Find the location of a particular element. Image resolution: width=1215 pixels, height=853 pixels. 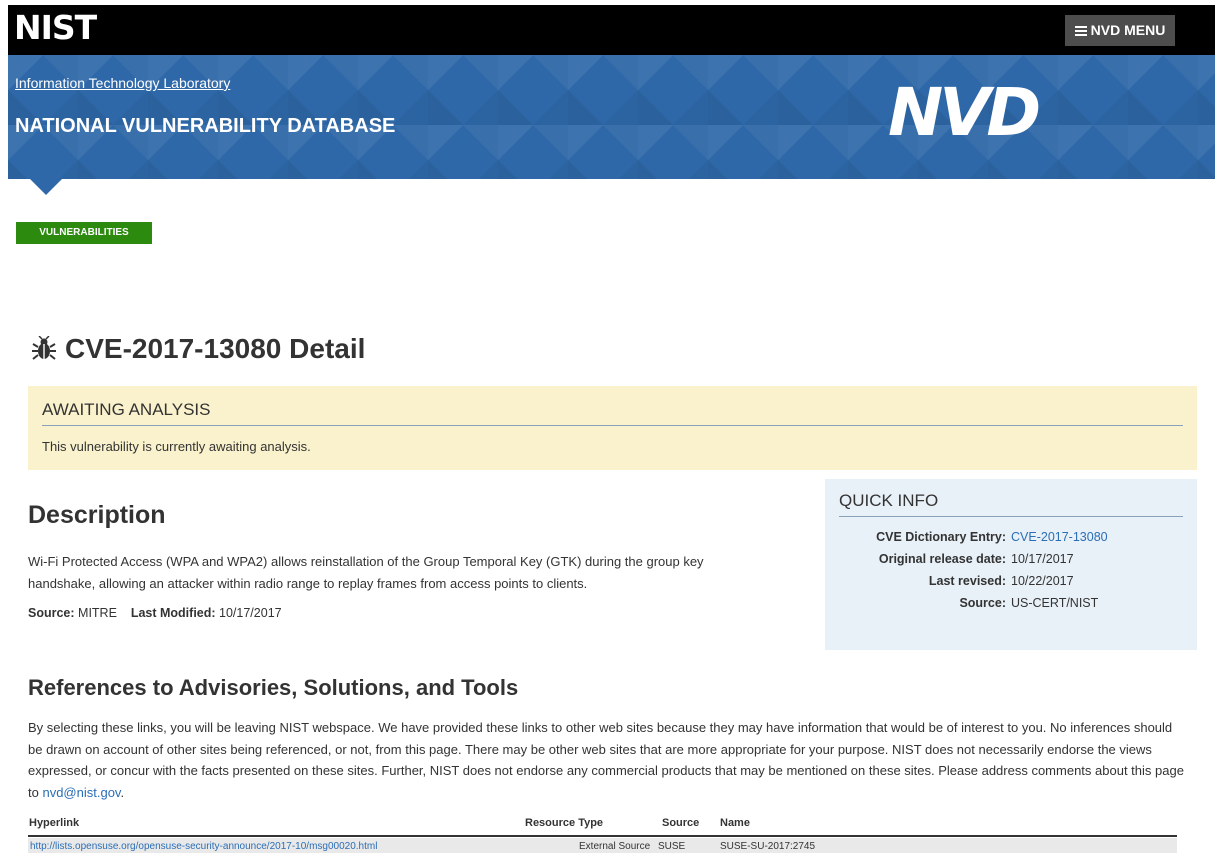

nvd-menu-label: NVD MENU is located at coordinates (1128, 30).